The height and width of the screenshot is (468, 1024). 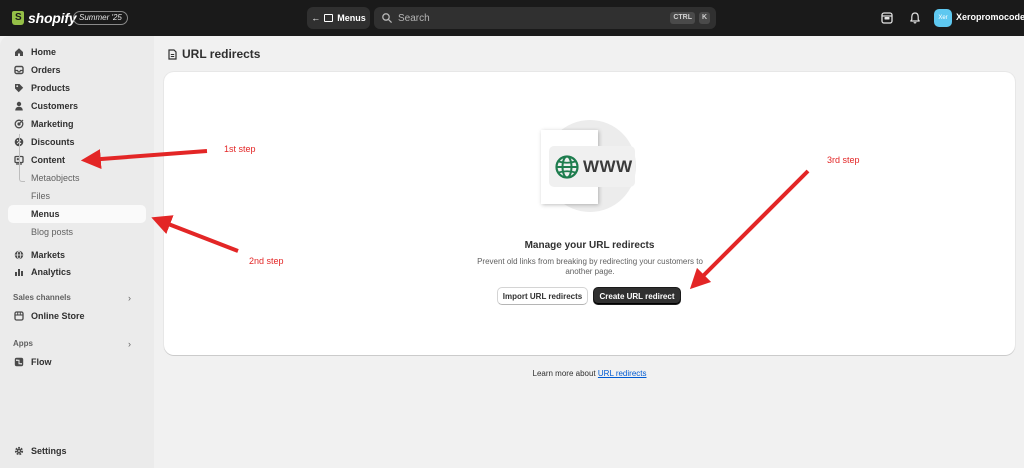 I want to click on learn-more-footer: Learn more about URL redirects, so click(x=589, y=373).